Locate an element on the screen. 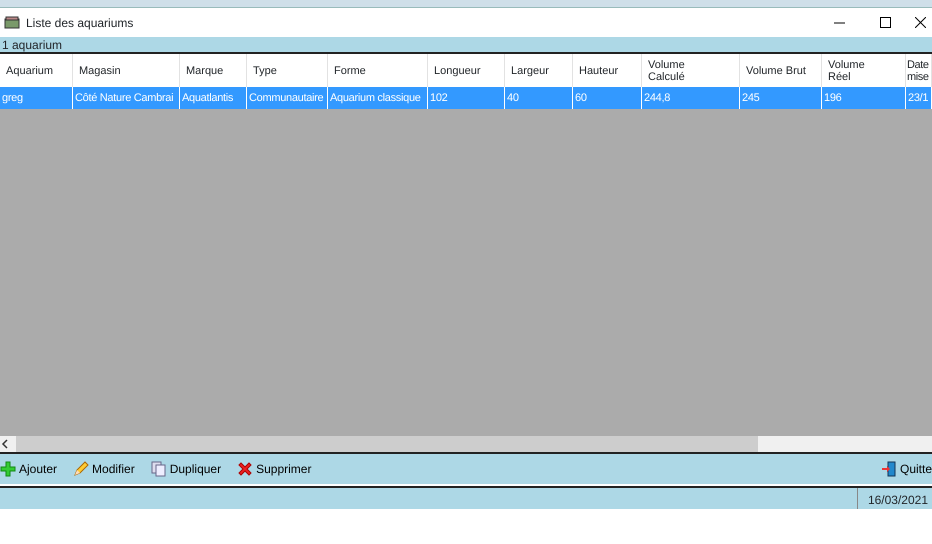 The image size is (932, 544). table-cell: 23/1 is located at coordinates (919, 98).